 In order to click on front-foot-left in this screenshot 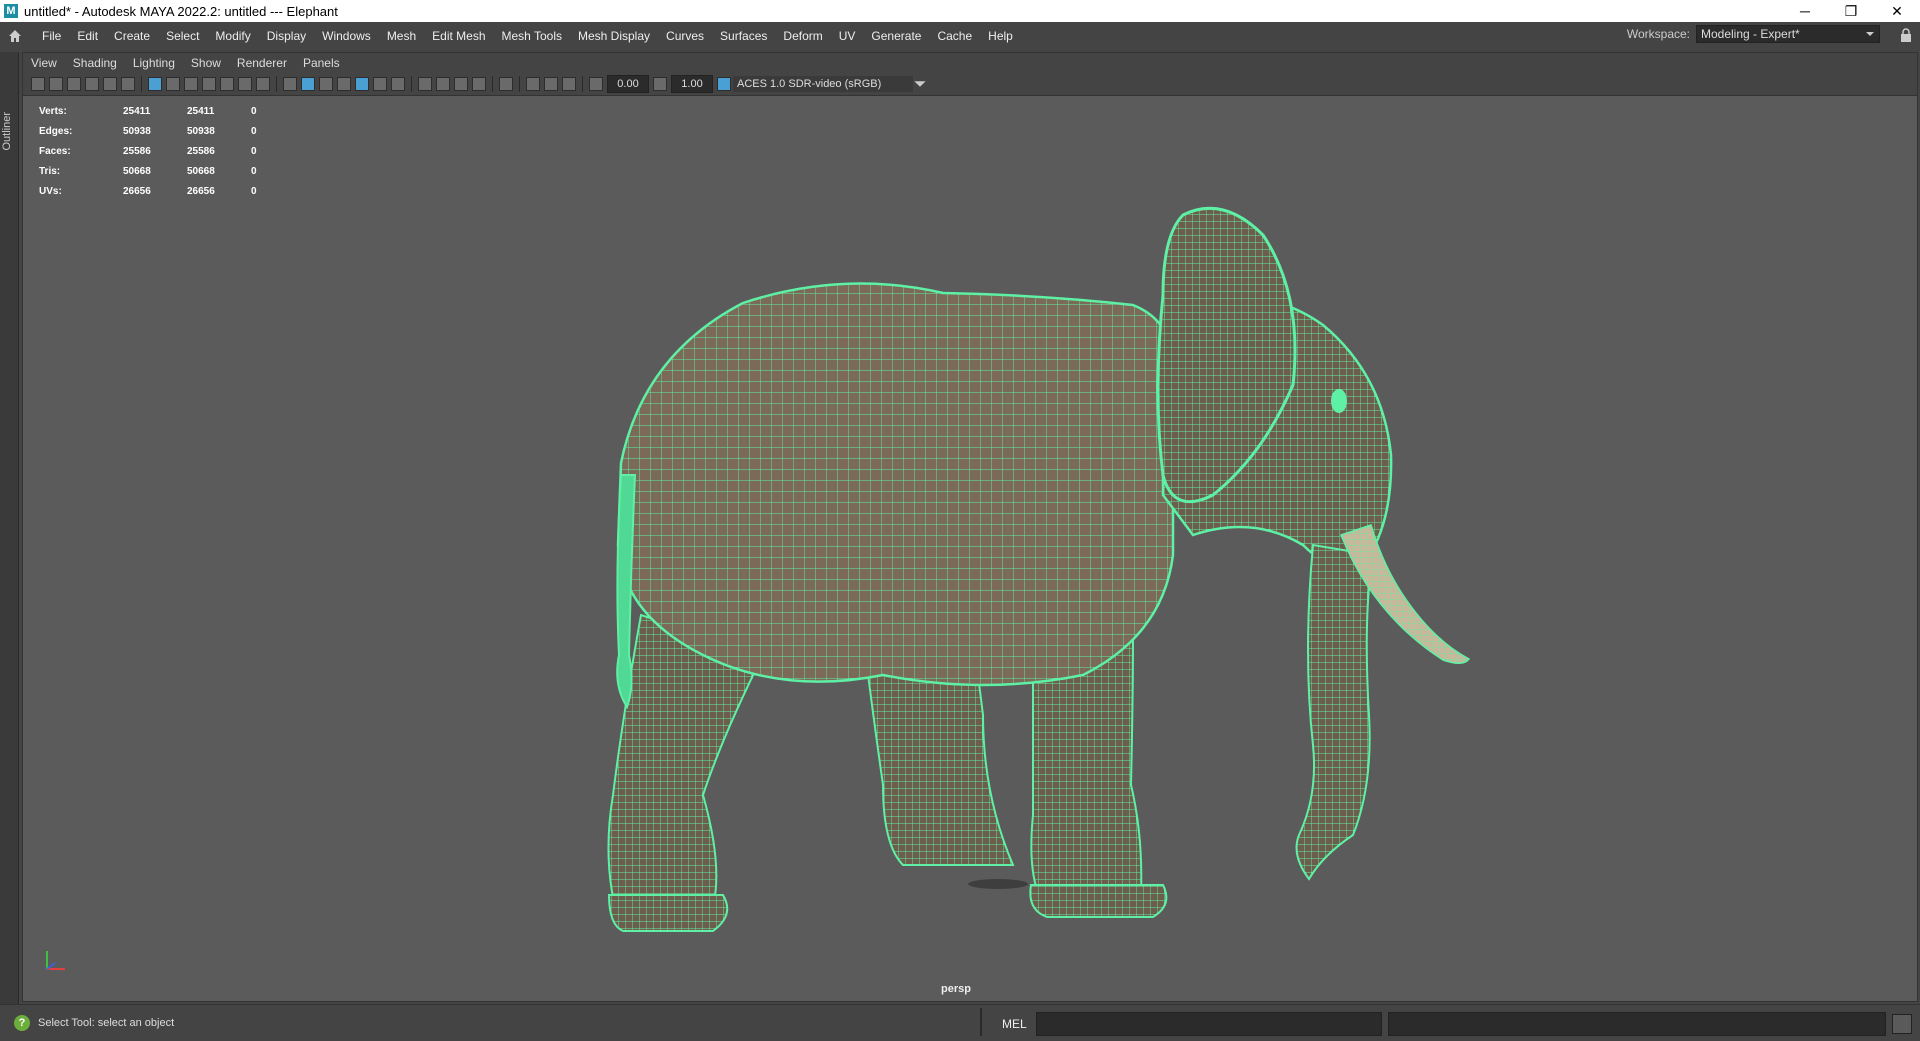, I will do `click(1098, 901)`.